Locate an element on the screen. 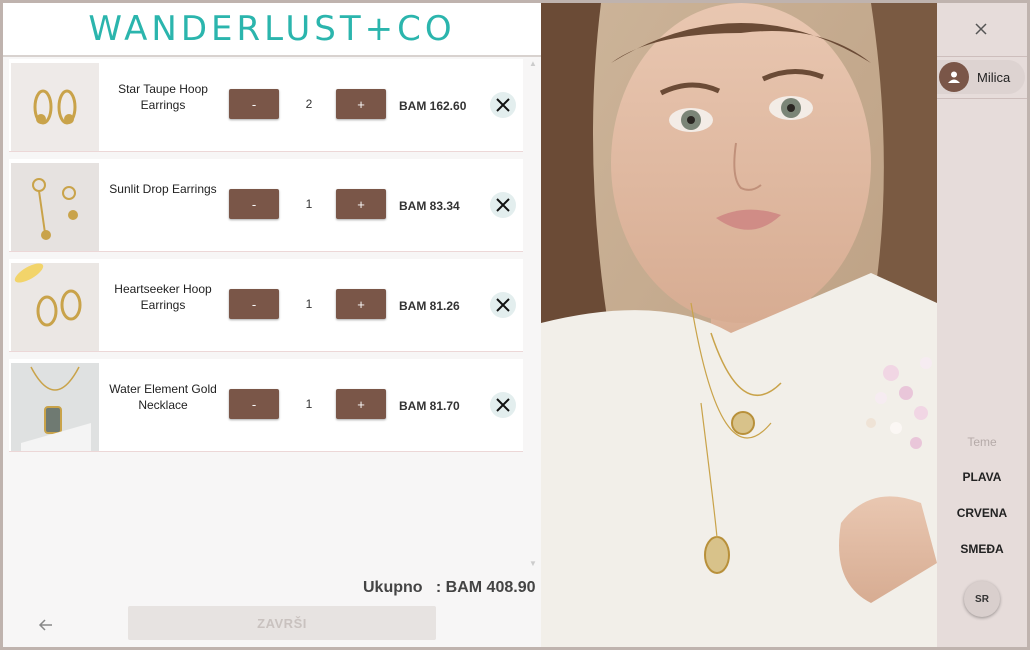  item-price: BAM 162.60 is located at coordinates (433, 106).